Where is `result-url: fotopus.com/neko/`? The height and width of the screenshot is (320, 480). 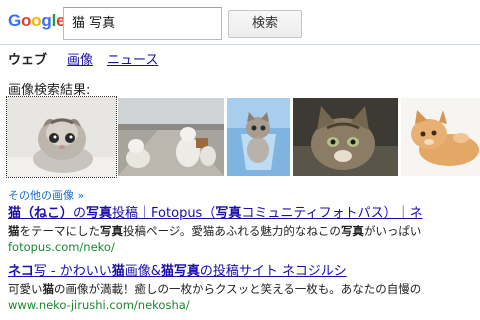
result-url: fotopus.com/neko/ is located at coordinates (61, 247).